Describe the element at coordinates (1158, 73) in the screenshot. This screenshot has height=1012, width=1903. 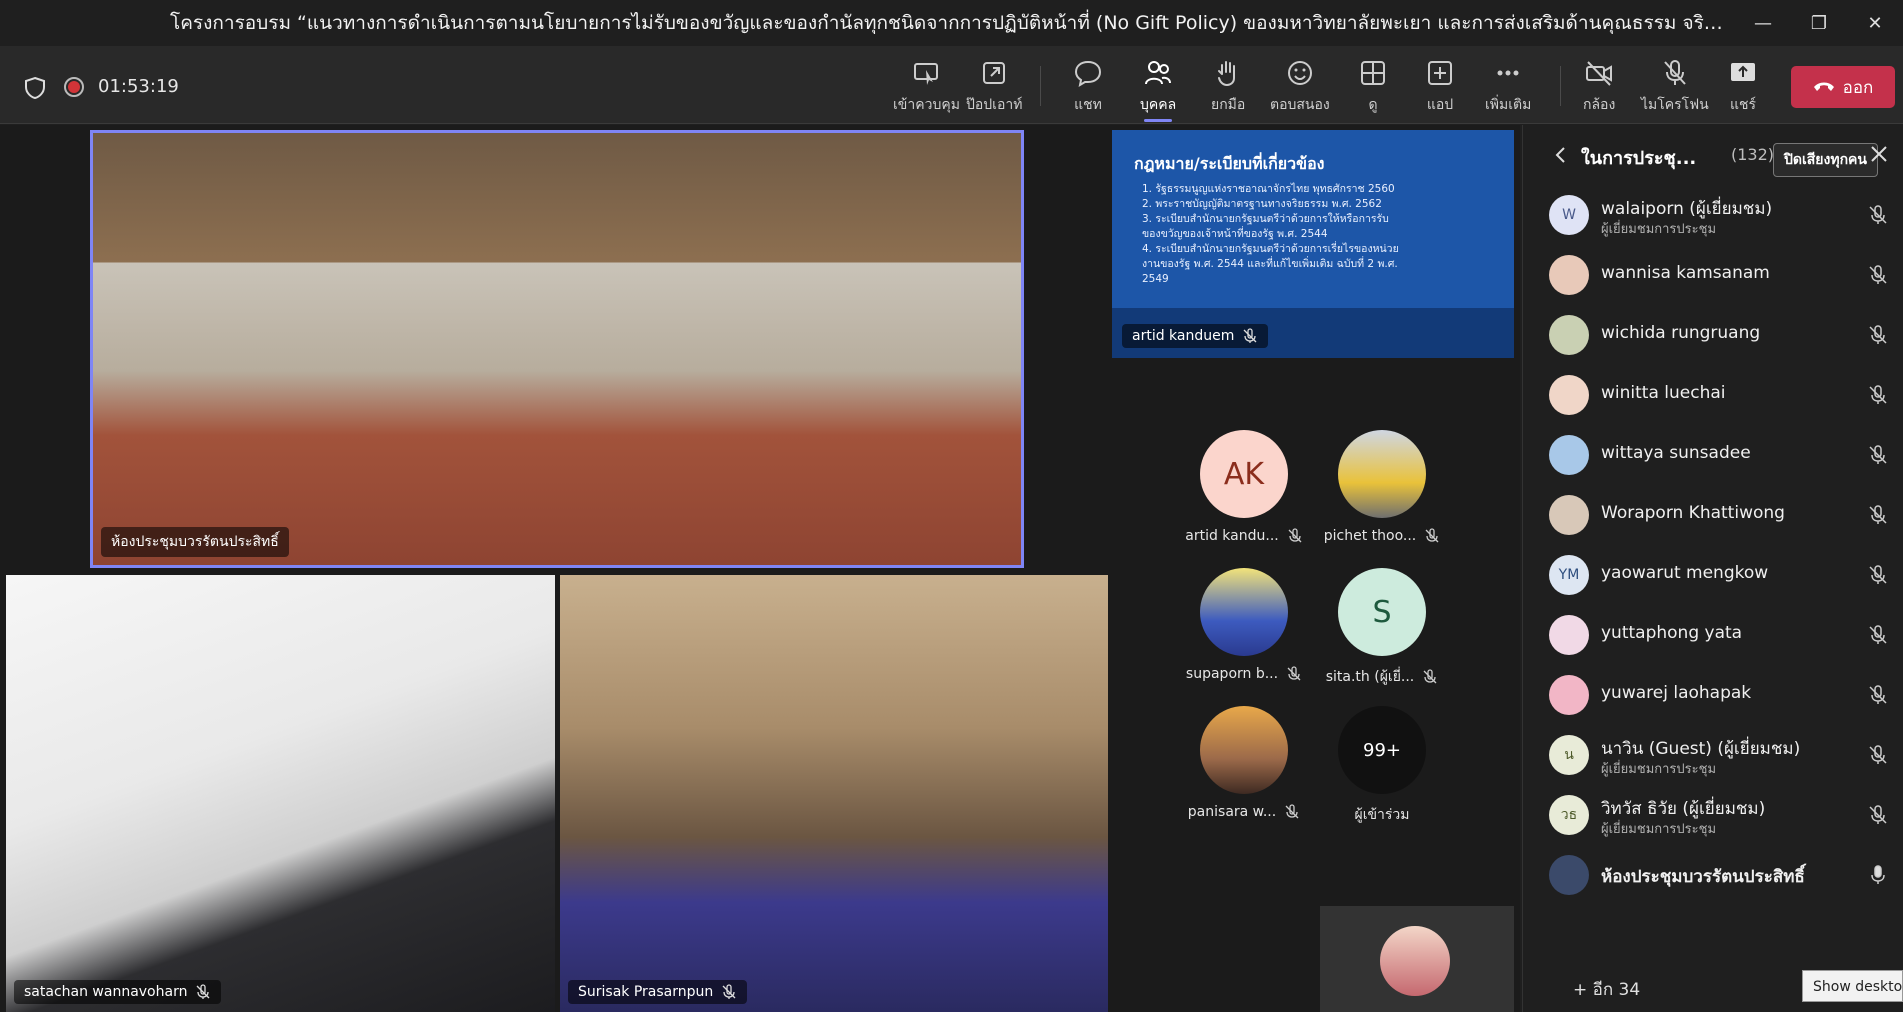
I see `people-icon` at that location.